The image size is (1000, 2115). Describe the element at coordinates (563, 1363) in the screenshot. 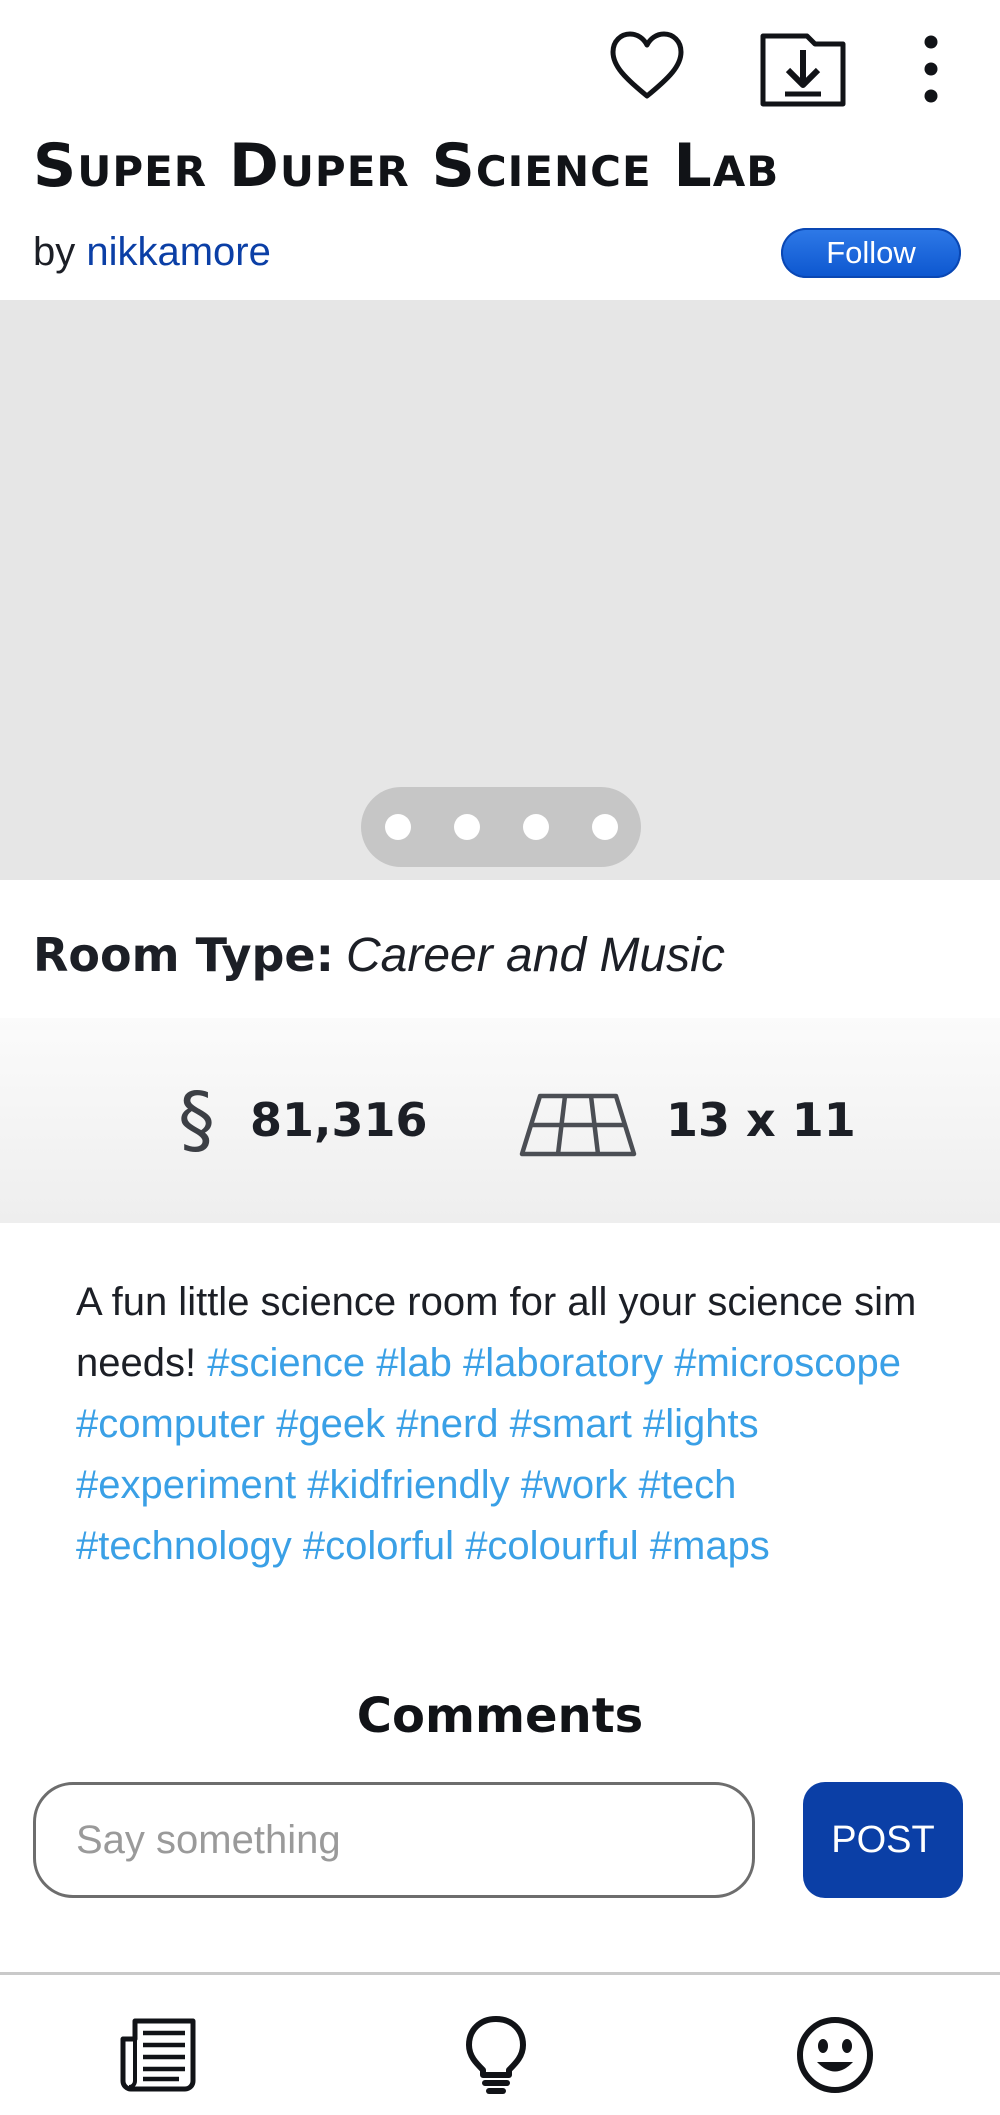

I see `hashtag: #laboratory` at that location.